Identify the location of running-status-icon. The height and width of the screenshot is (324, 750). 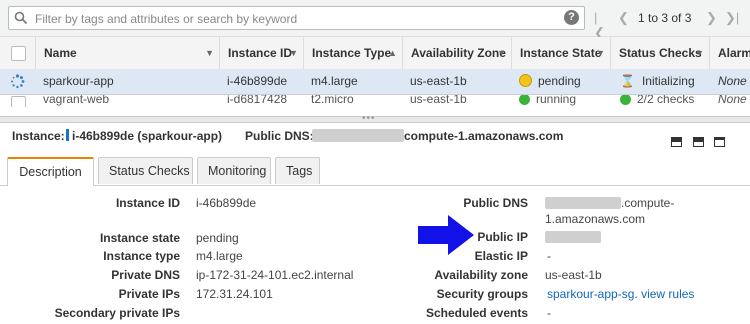
(524, 100).